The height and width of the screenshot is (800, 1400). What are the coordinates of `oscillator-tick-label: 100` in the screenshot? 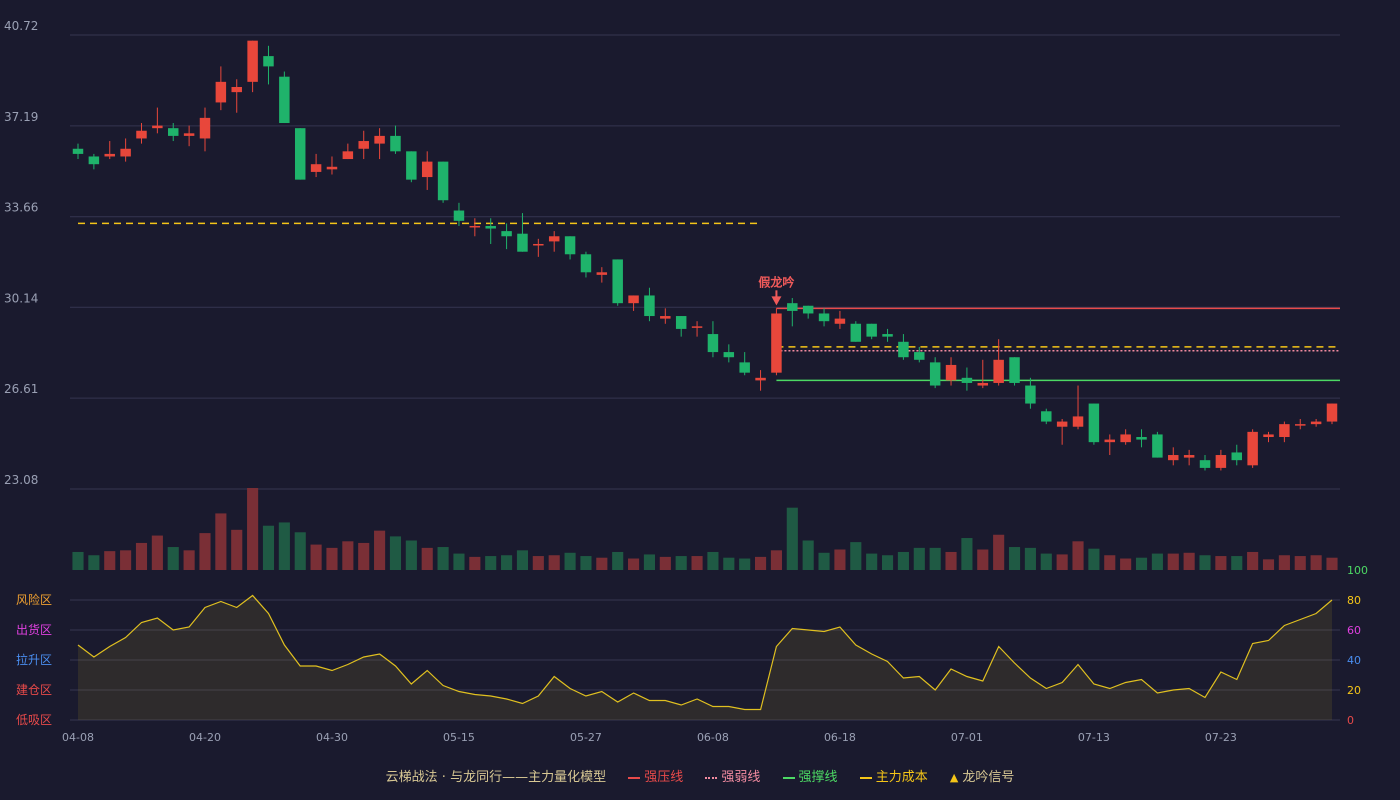 It's located at (1357, 570).